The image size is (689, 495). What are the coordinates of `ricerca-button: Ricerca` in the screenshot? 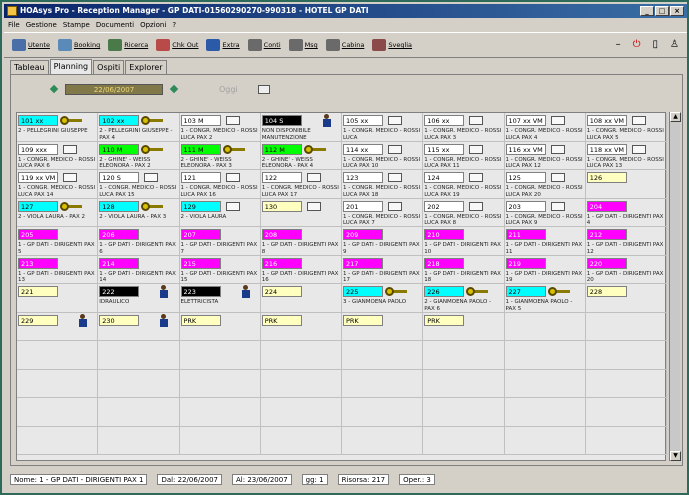 It's located at (128, 45).